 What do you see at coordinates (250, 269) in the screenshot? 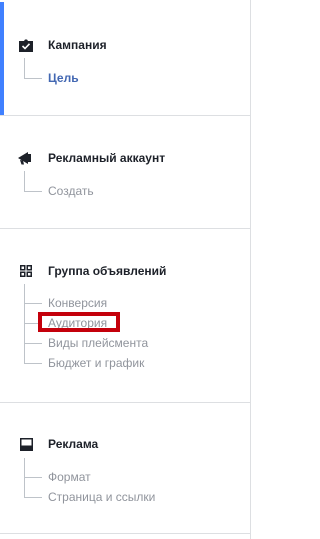
I see `panel-border` at bounding box center [250, 269].